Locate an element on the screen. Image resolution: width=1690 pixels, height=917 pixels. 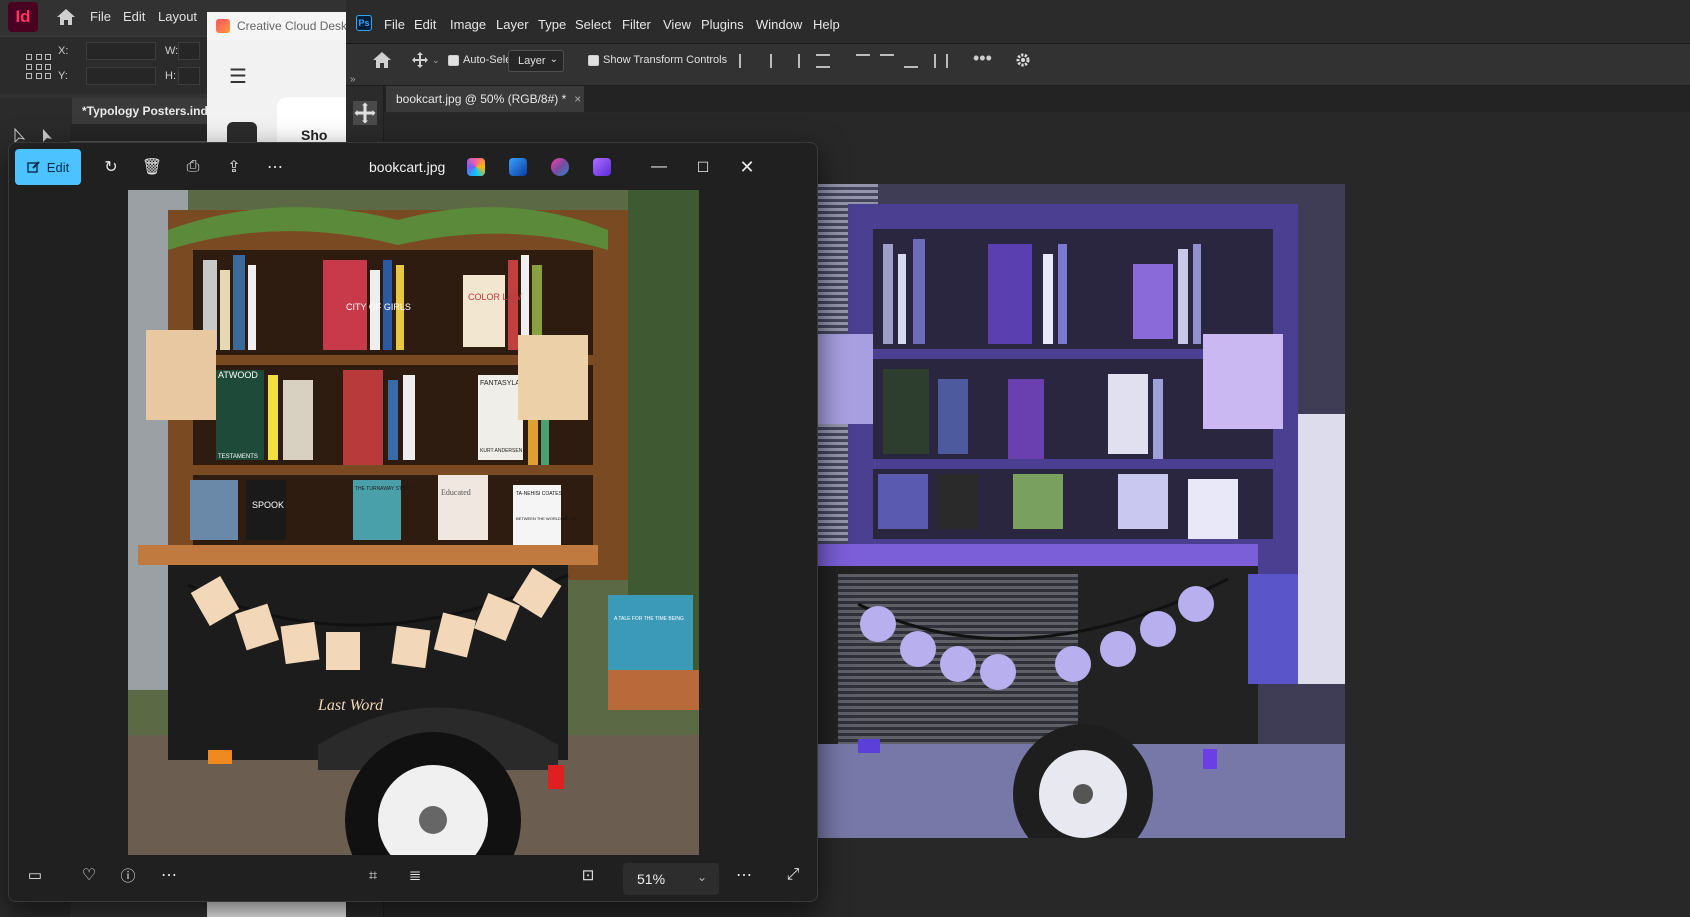
photos-file-title: bookcart.jpg is located at coordinates (407, 167).